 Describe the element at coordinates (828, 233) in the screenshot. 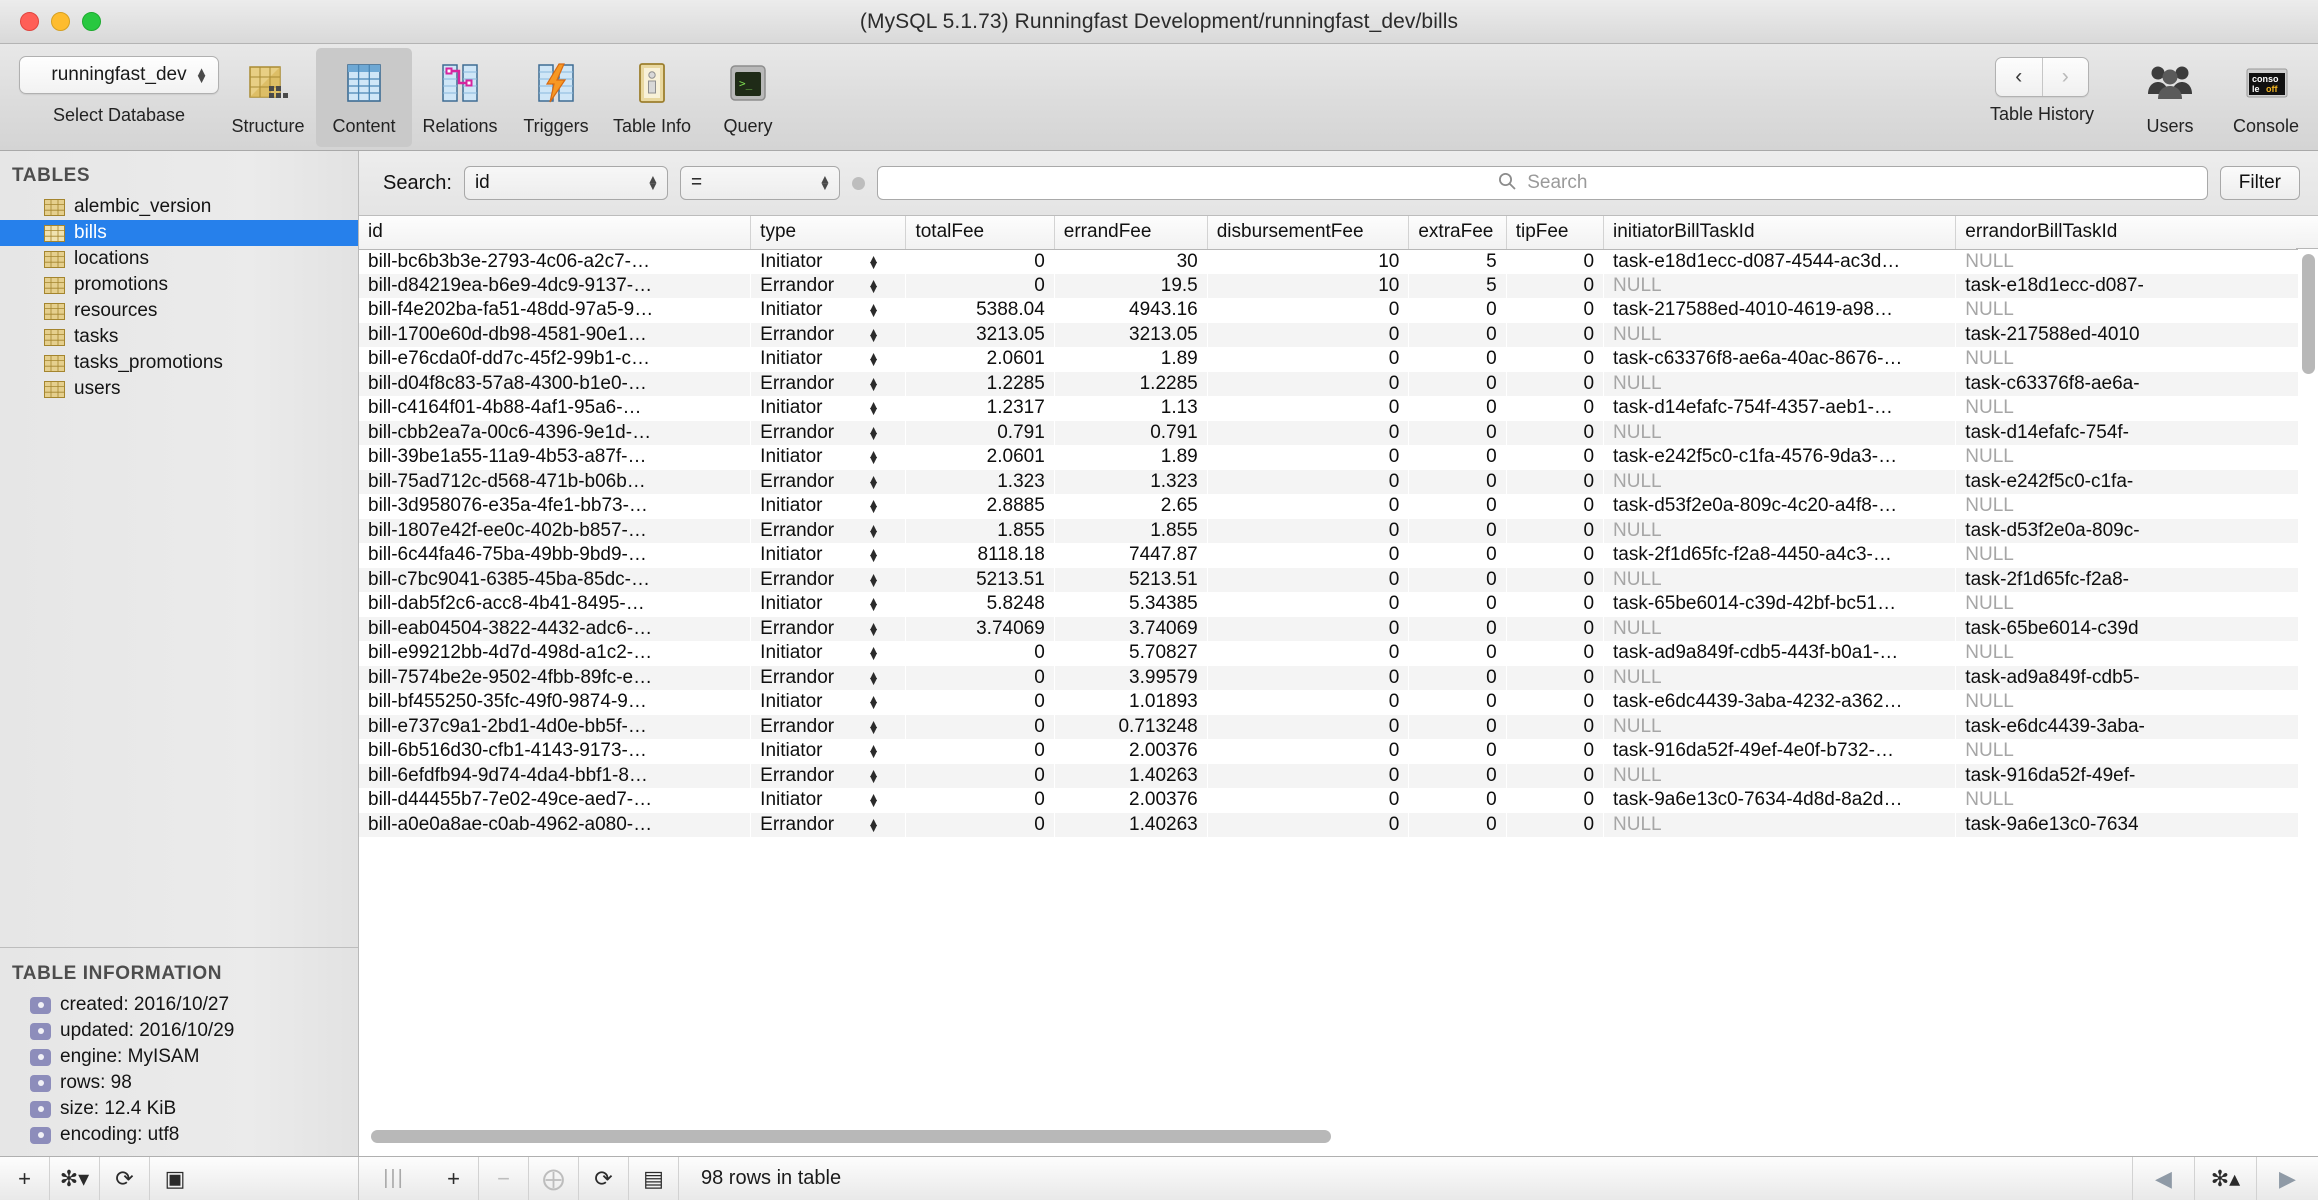

I see `column-header-type: type` at that location.